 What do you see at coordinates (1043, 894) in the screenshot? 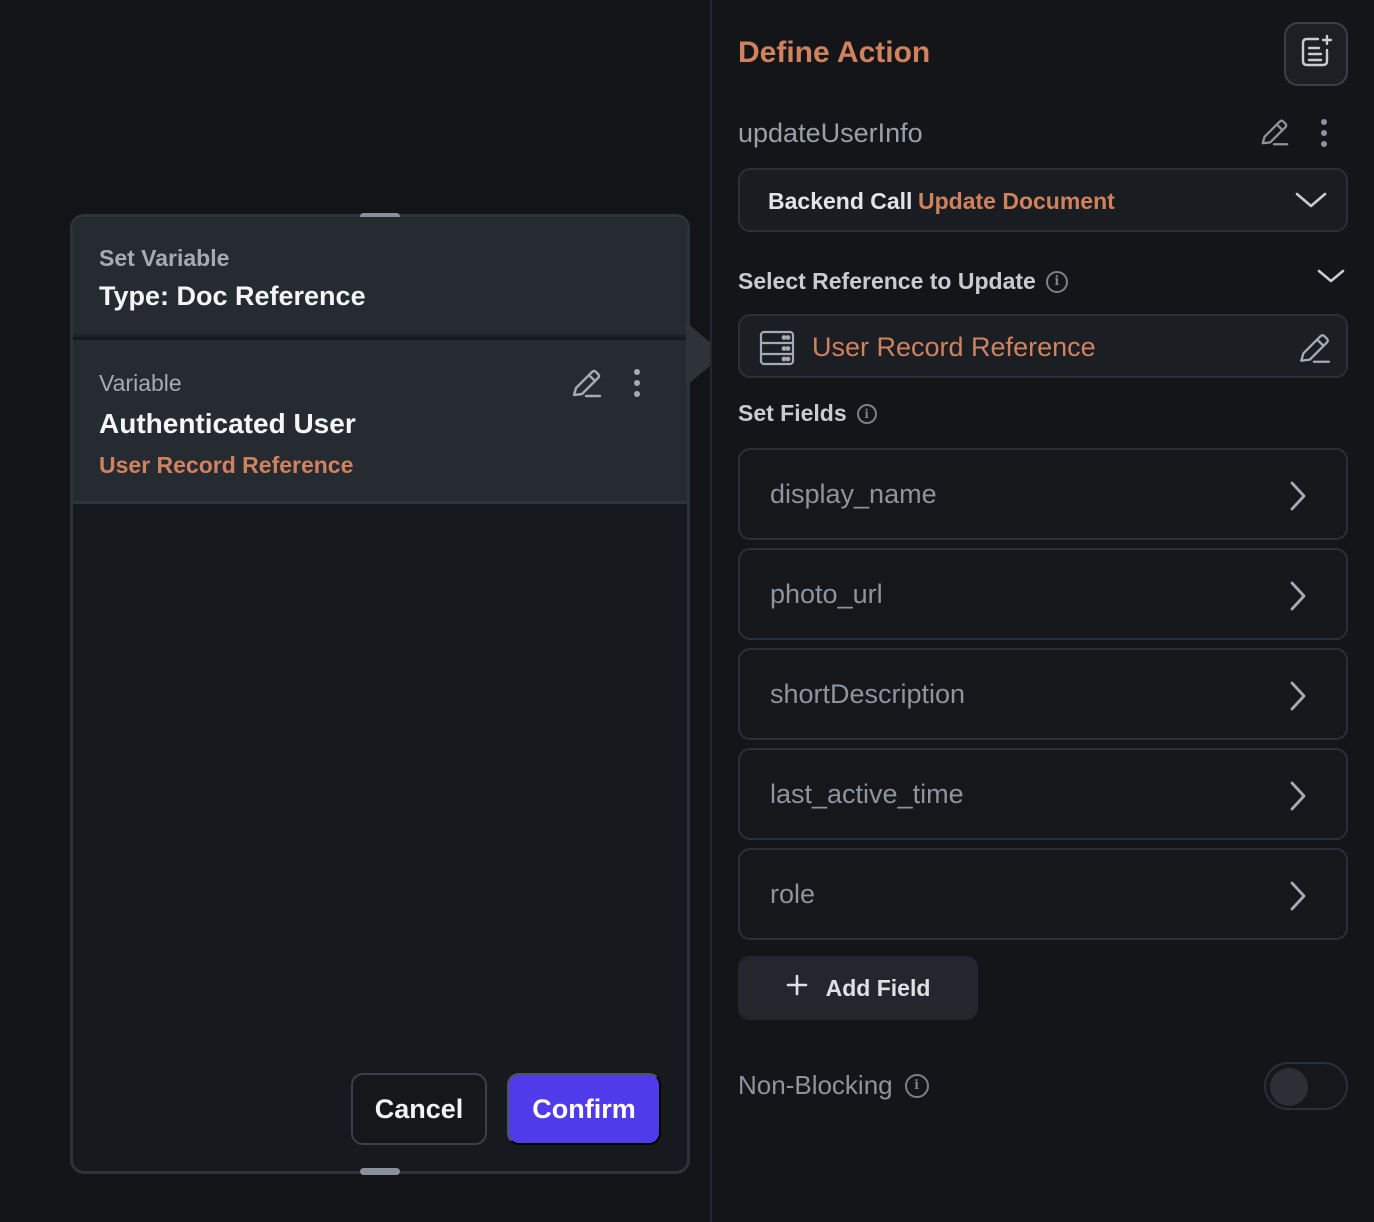
I see `field-row-role: role` at bounding box center [1043, 894].